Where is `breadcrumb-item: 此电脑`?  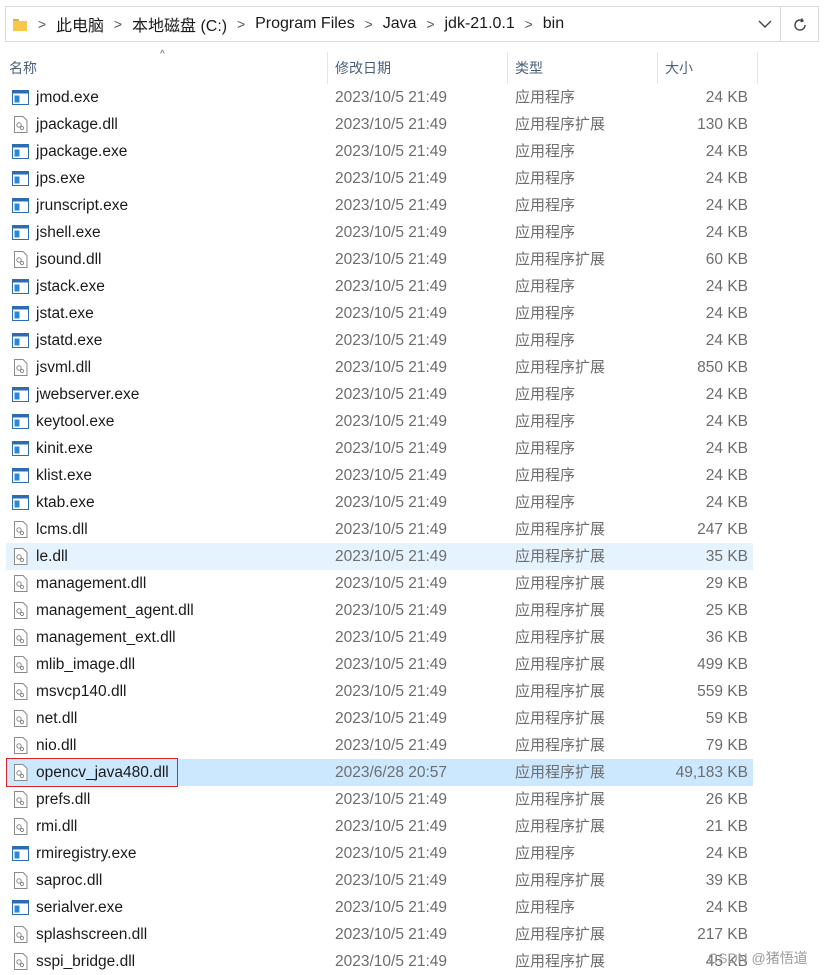 breadcrumb-item: 此电脑 is located at coordinates (80, 24).